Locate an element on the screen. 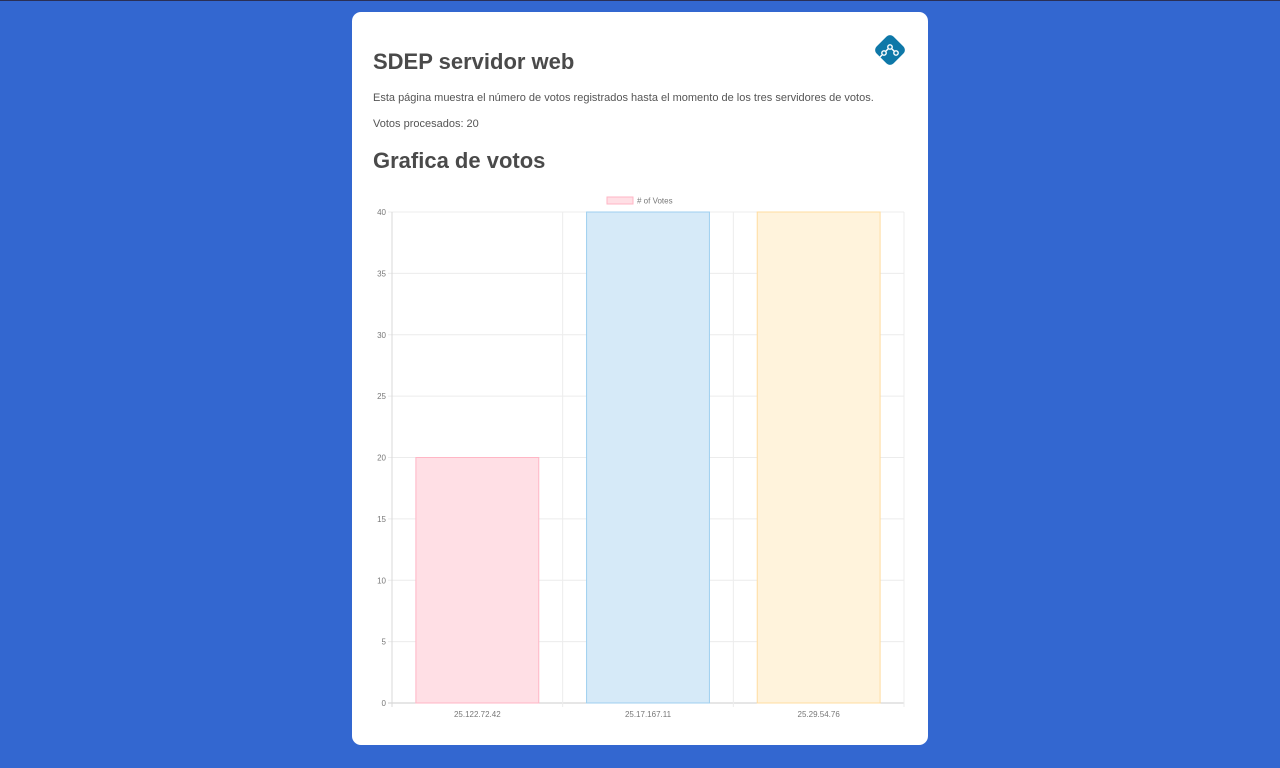 The height and width of the screenshot is (768, 1280). top-edge-line is located at coordinates (640, 0).